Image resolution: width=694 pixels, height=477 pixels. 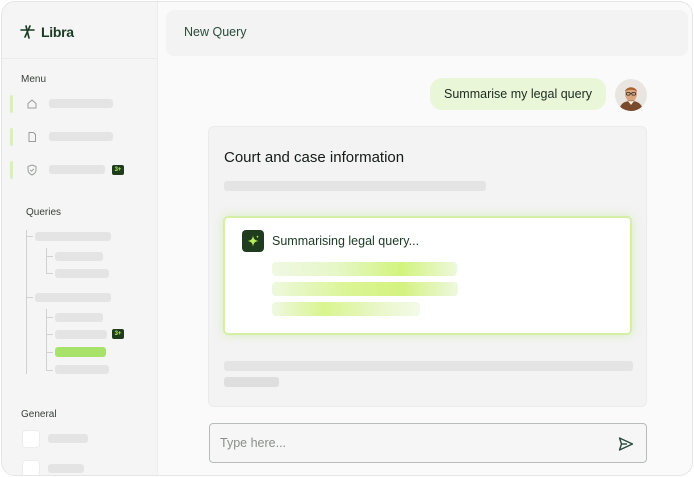 What do you see at coordinates (57, 32) in the screenshot?
I see `app-name: Libra` at bounding box center [57, 32].